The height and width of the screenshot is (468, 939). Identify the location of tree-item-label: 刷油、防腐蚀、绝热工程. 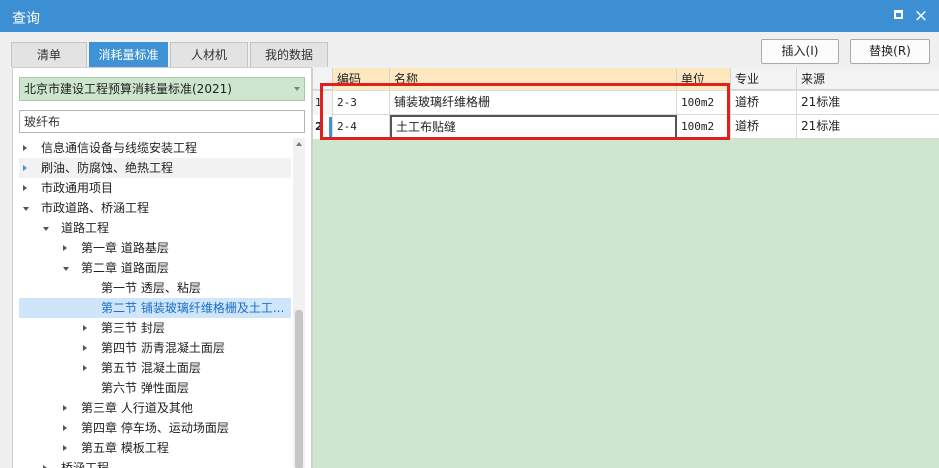
(107, 168).